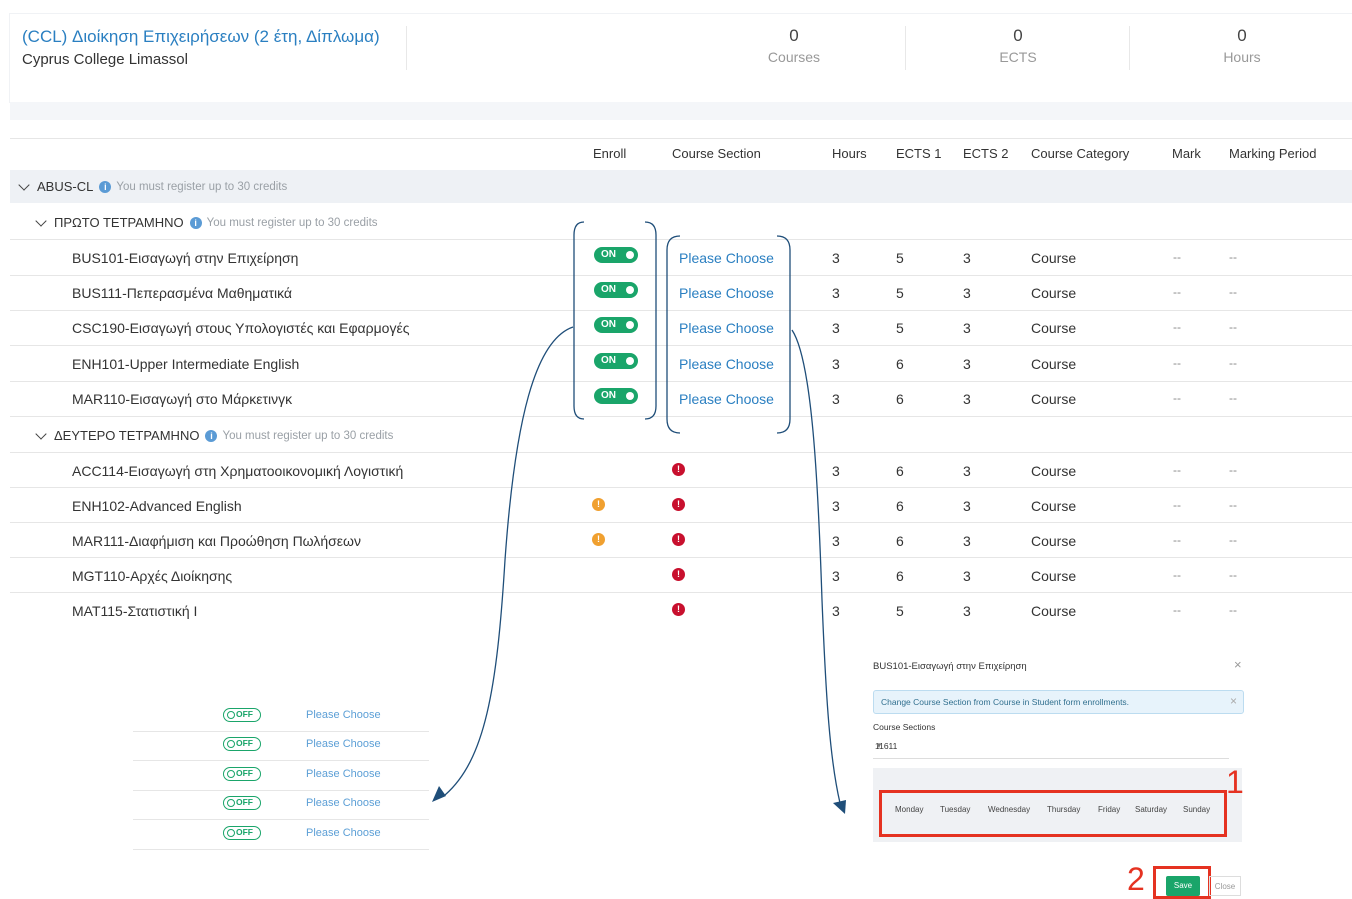  Describe the element at coordinates (839, 807) in the screenshot. I see `arrowhead-right` at that location.